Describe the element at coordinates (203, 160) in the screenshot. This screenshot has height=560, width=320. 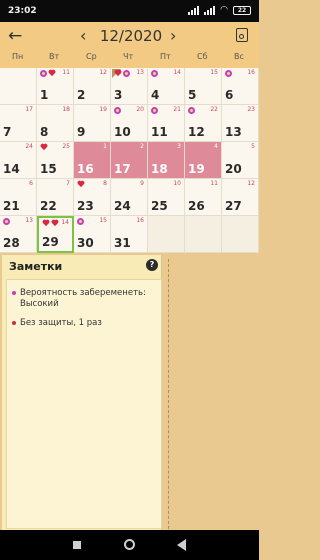
I see `calendar-day-cell: 4 19` at that location.